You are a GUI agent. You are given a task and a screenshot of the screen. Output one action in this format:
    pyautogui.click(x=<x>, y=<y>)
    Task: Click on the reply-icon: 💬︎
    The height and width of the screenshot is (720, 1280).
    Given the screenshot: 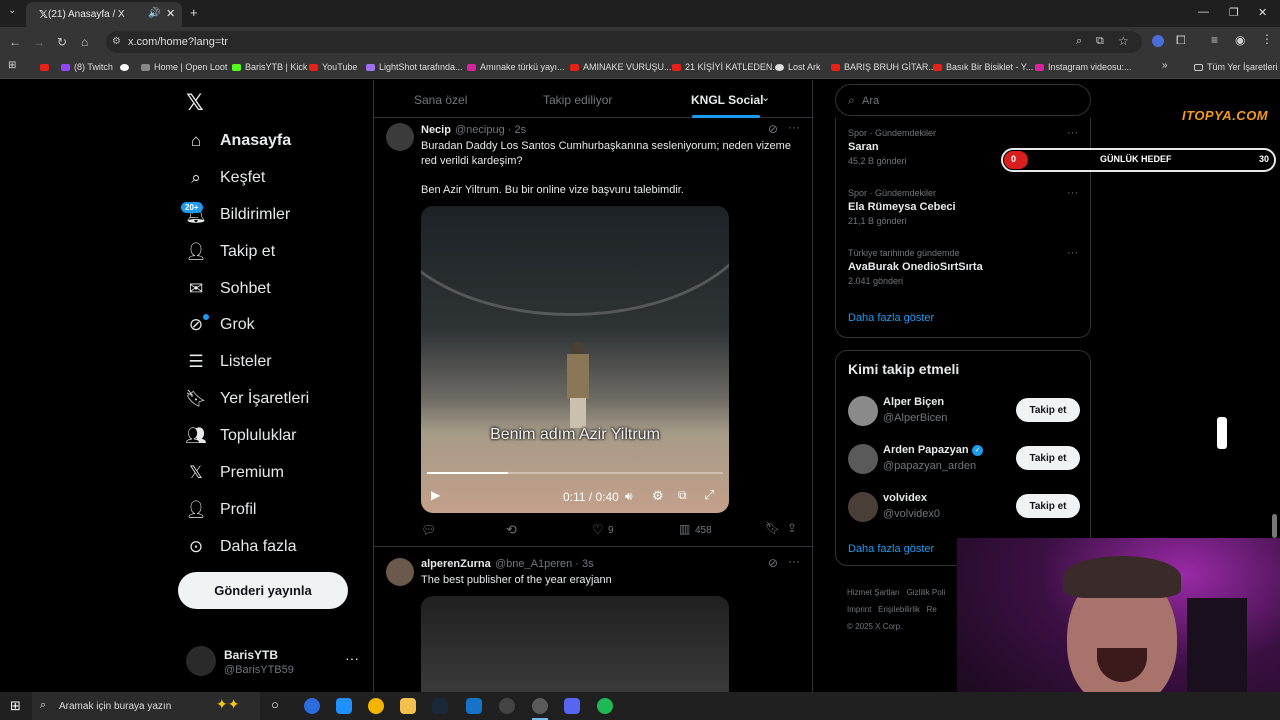 What is the action you would take?
    pyautogui.click(x=428, y=530)
    